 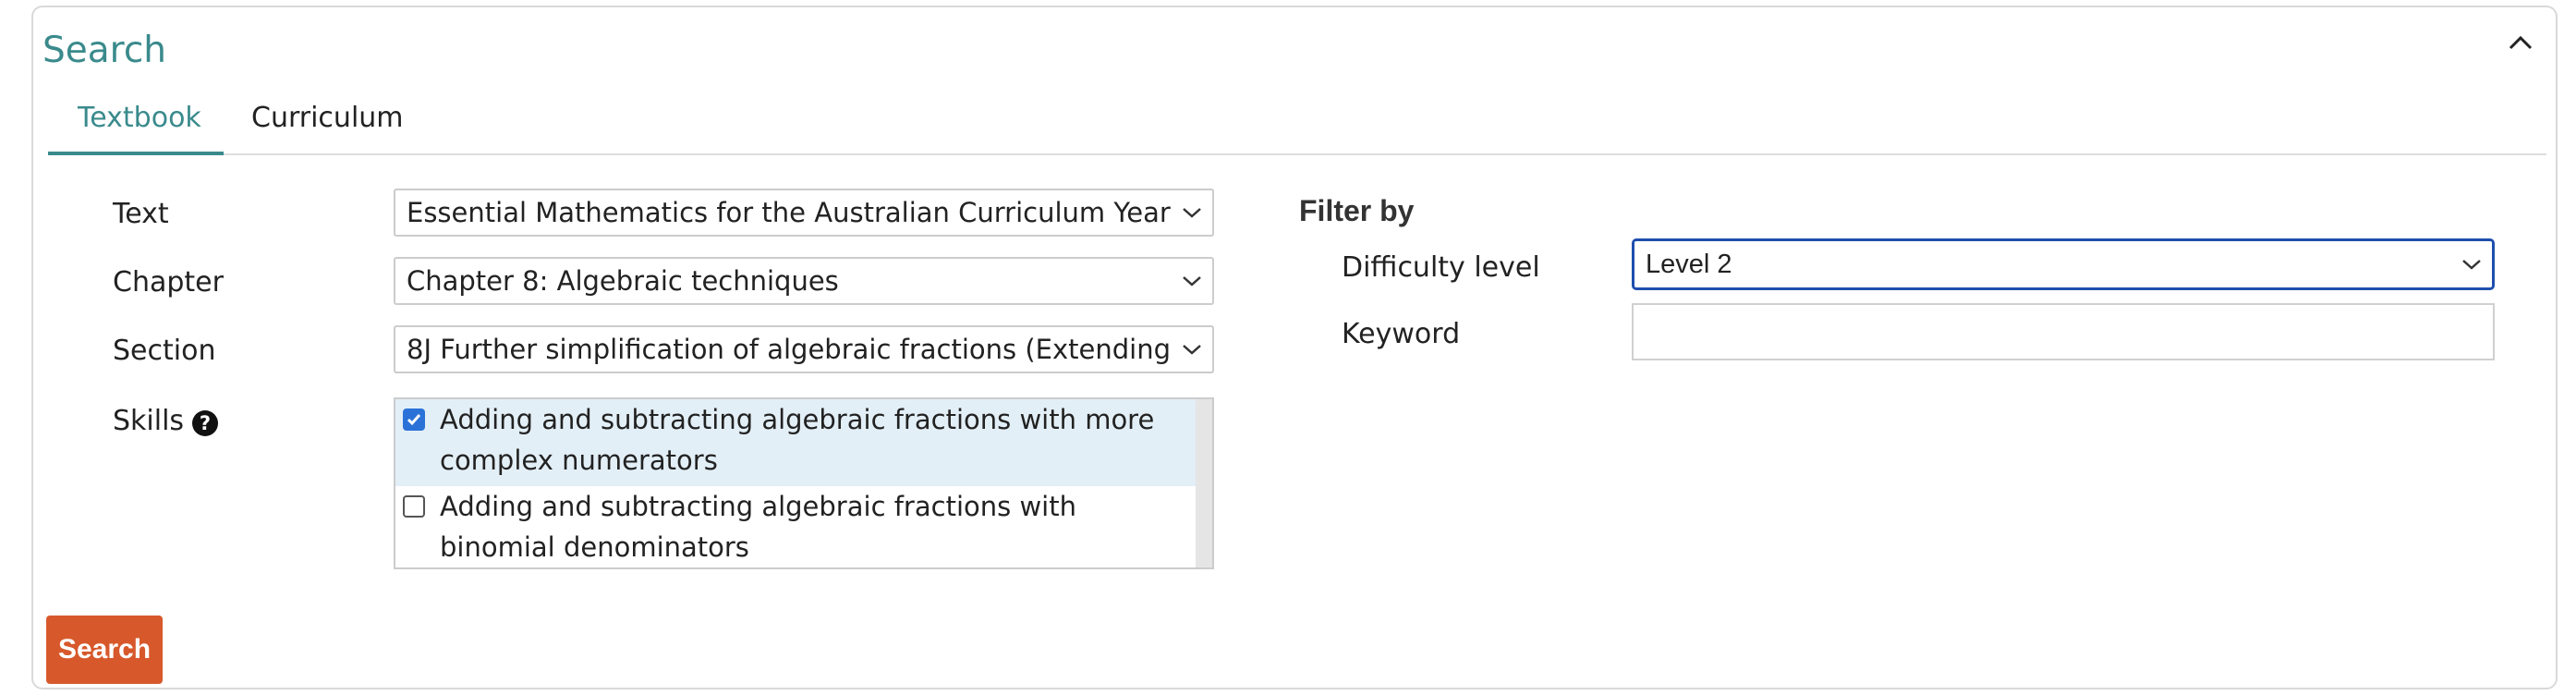 What do you see at coordinates (136, 153) in the screenshot?
I see `active-tab-indicator` at bounding box center [136, 153].